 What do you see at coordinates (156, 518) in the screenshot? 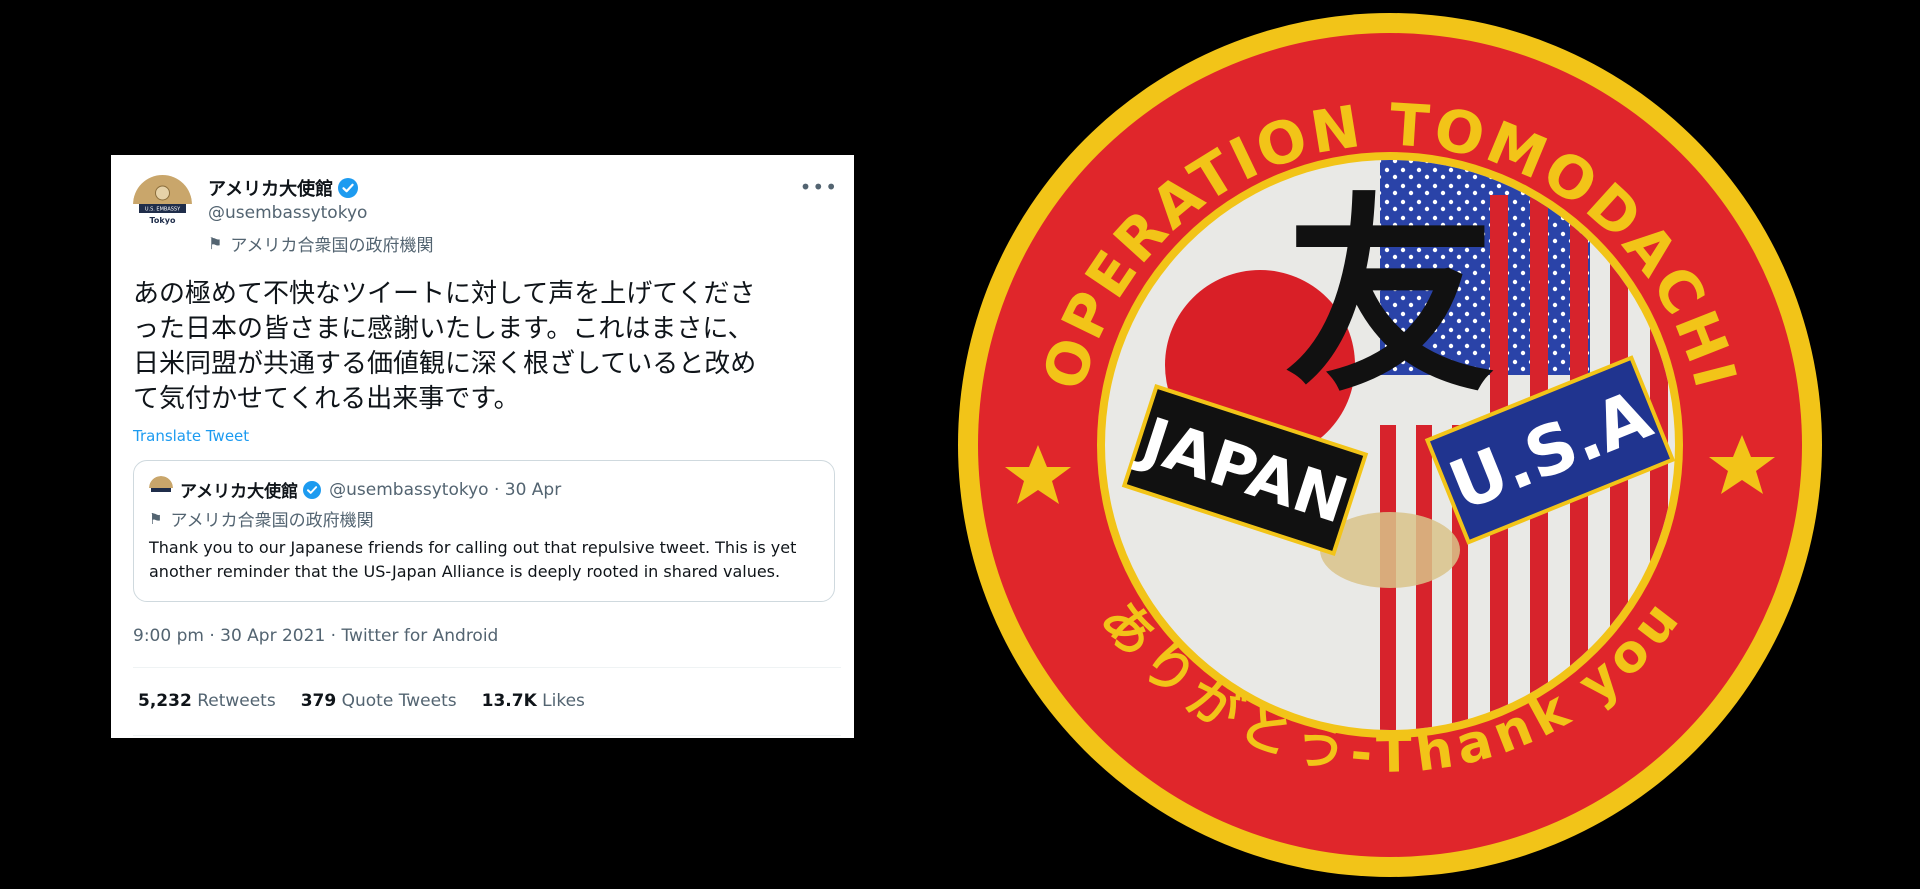
I see `quoted-flag-icon: ⚑` at bounding box center [156, 518].